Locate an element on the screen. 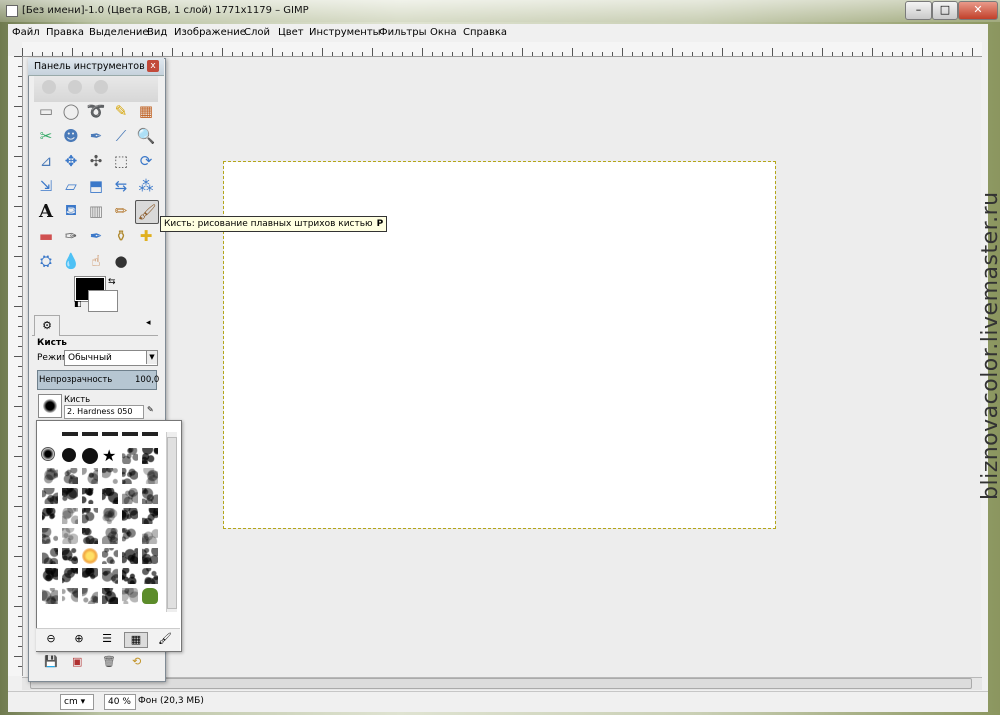  blur-icon: 💧 is located at coordinates (71, 261).